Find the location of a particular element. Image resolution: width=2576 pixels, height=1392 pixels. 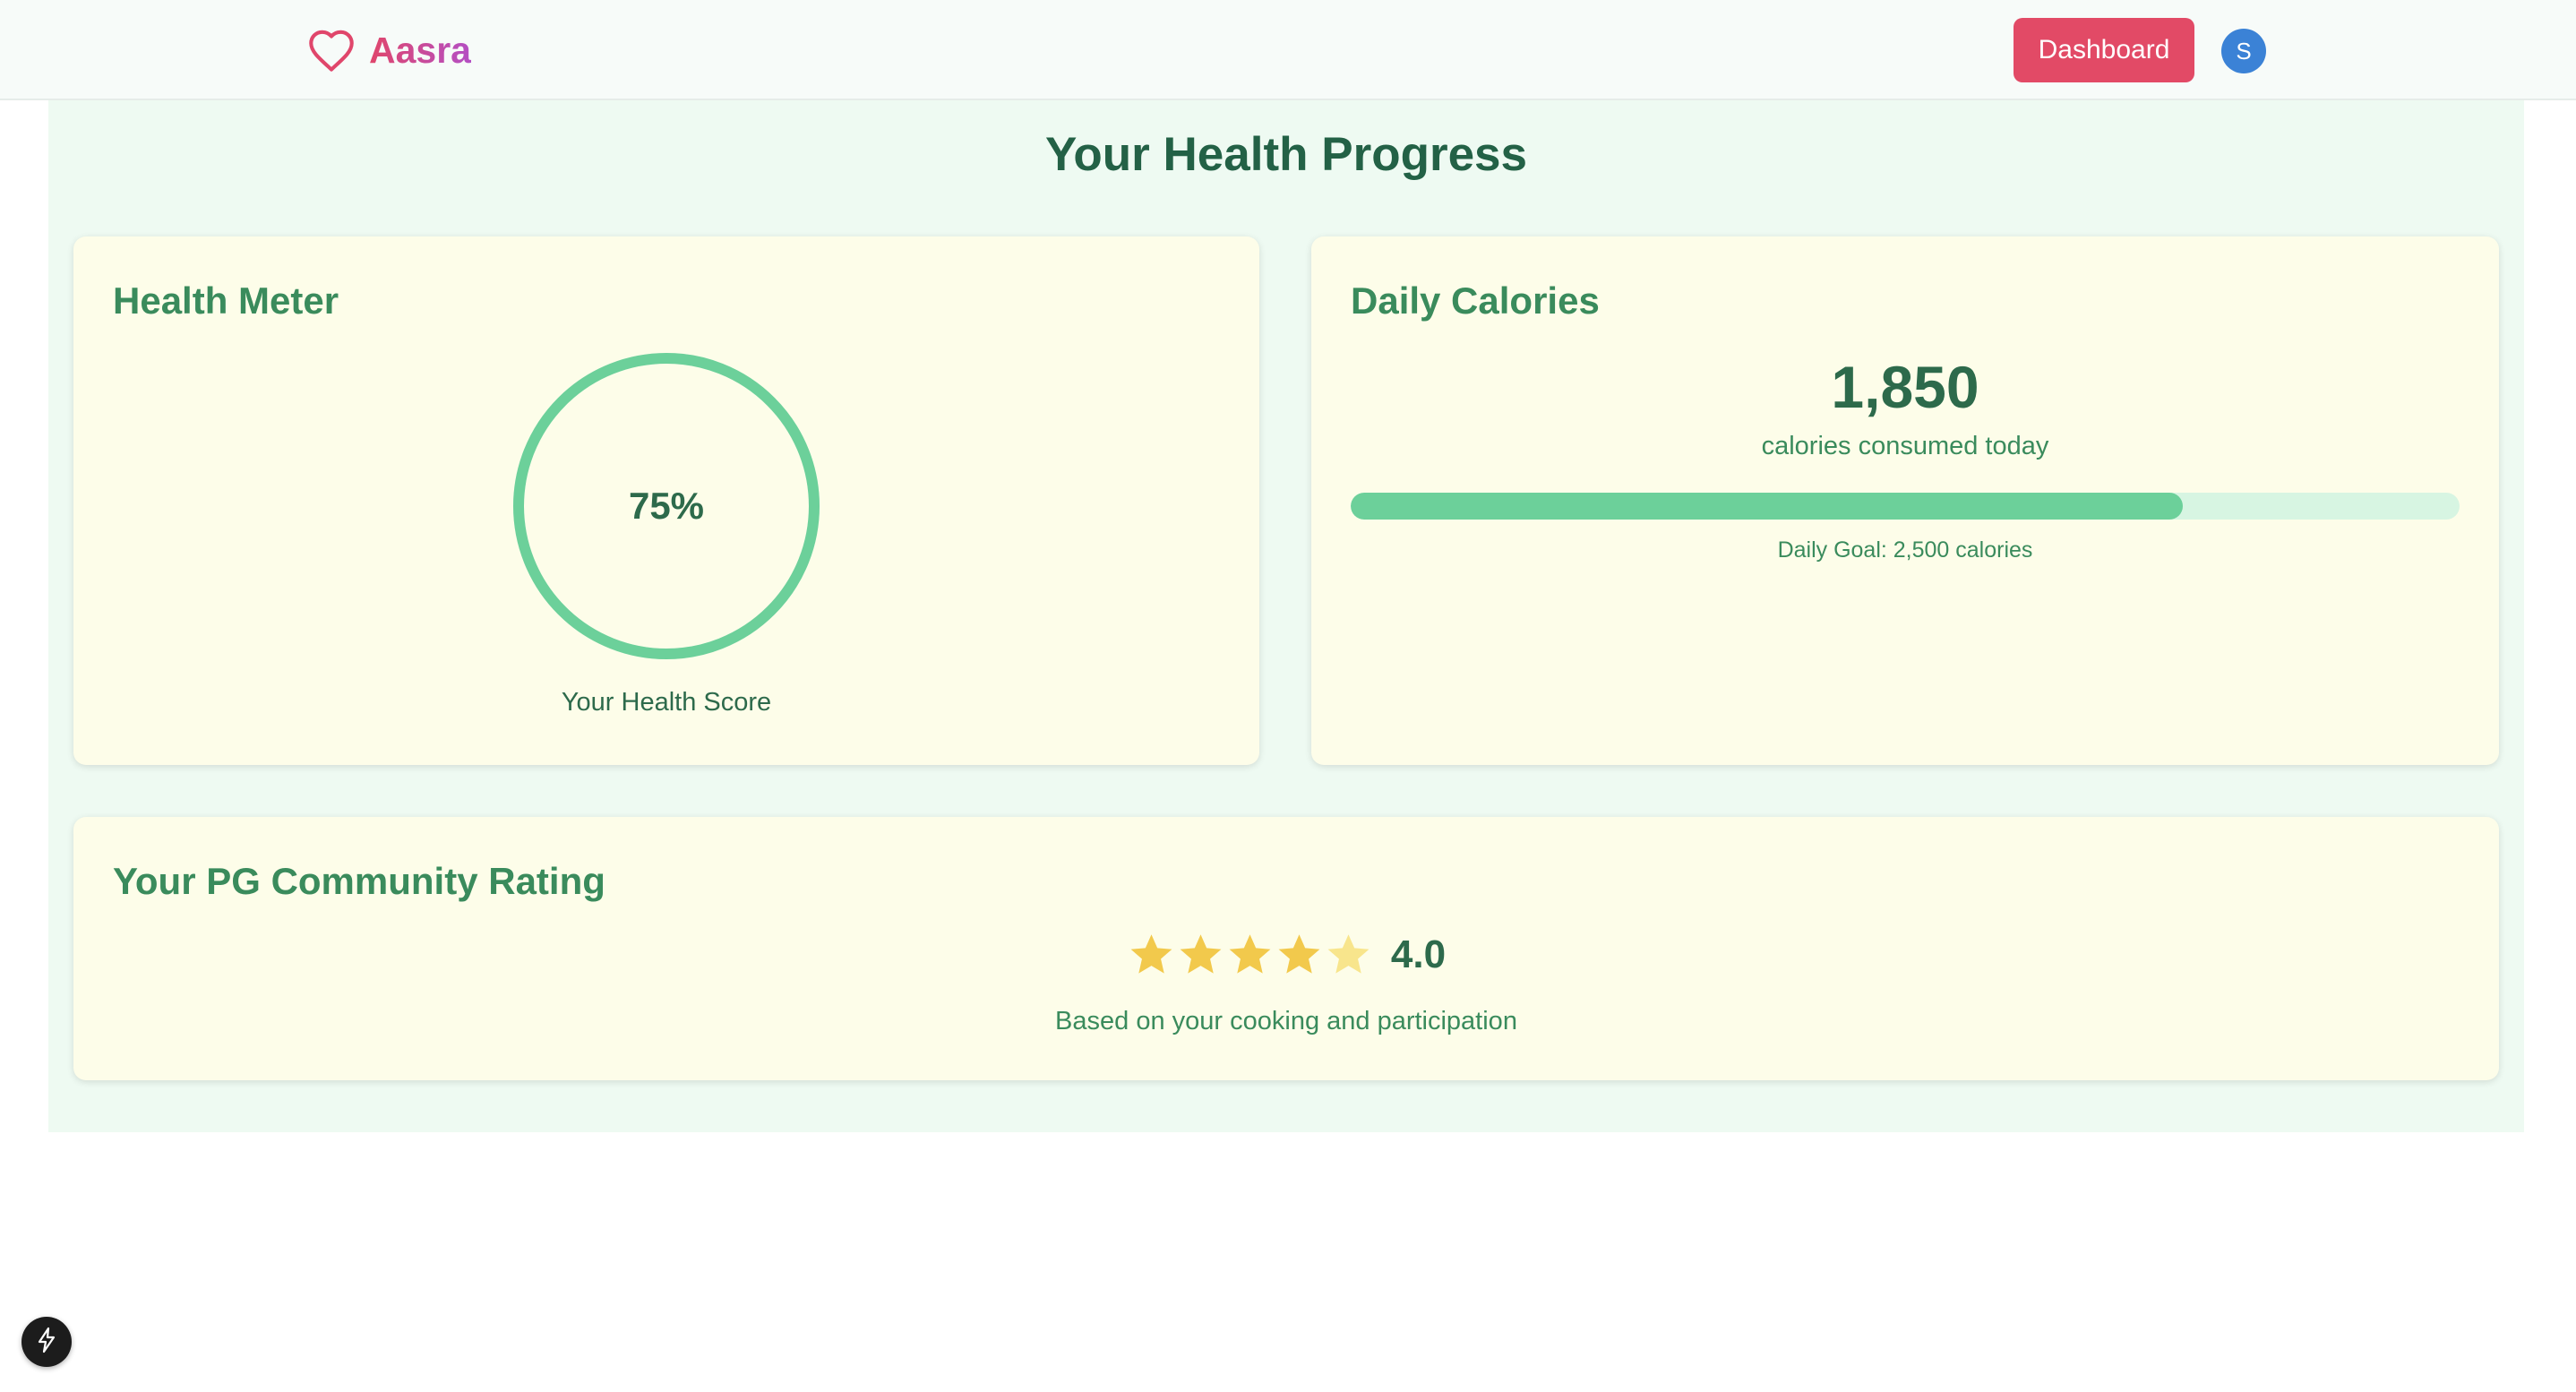

health-meter-value: 75% is located at coordinates (666, 506).